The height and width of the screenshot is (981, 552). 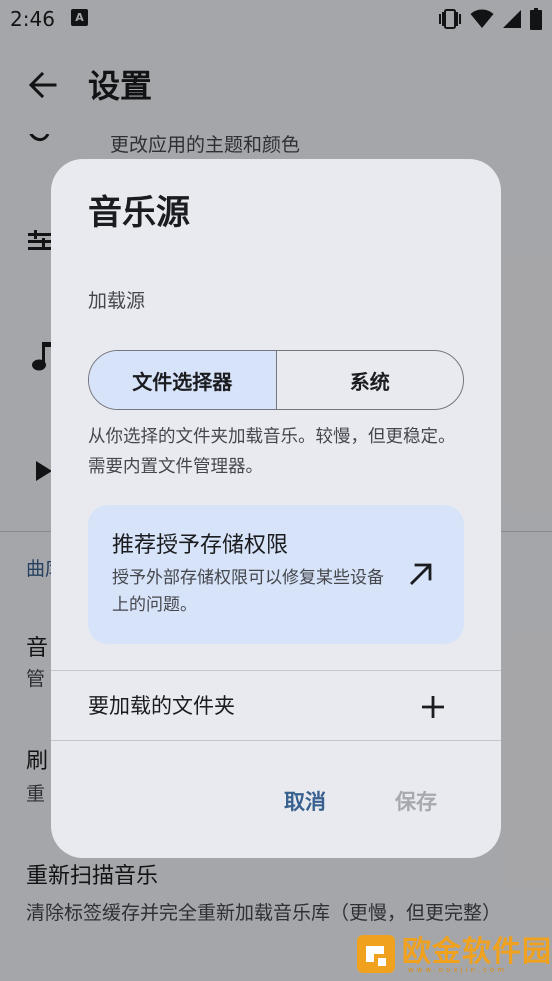 What do you see at coordinates (477, 951) in the screenshot?
I see `watermark-text: 欧金软件园` at bounding box center [477, 951].